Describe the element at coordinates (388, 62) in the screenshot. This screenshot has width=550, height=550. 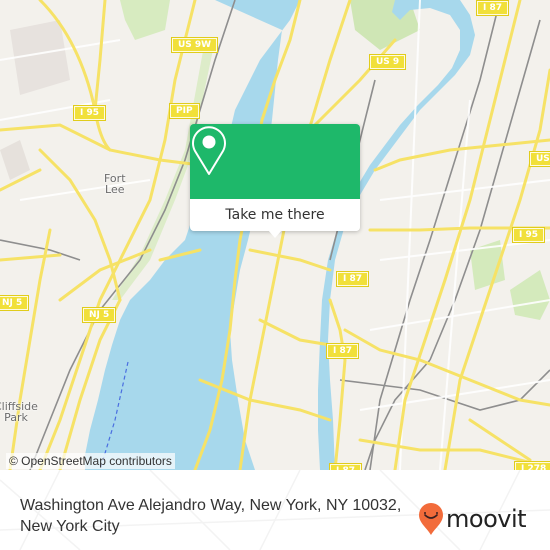
I see `route-shield-us-9: US 9` at that location.